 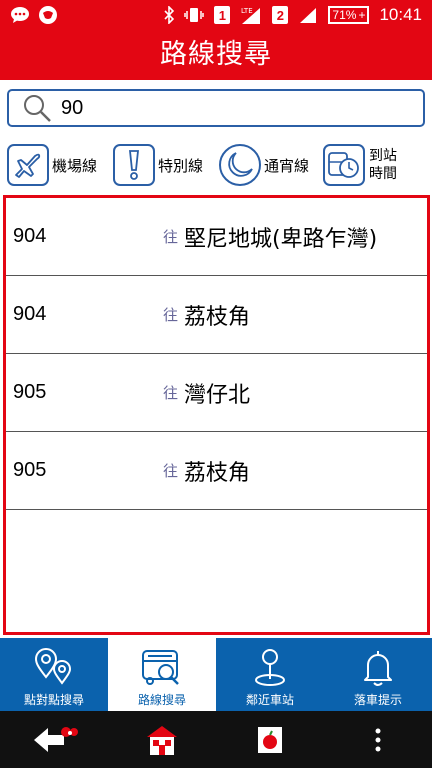 I want to click on route-row: 905 往 灣仔北, so click(x=216, y=393).